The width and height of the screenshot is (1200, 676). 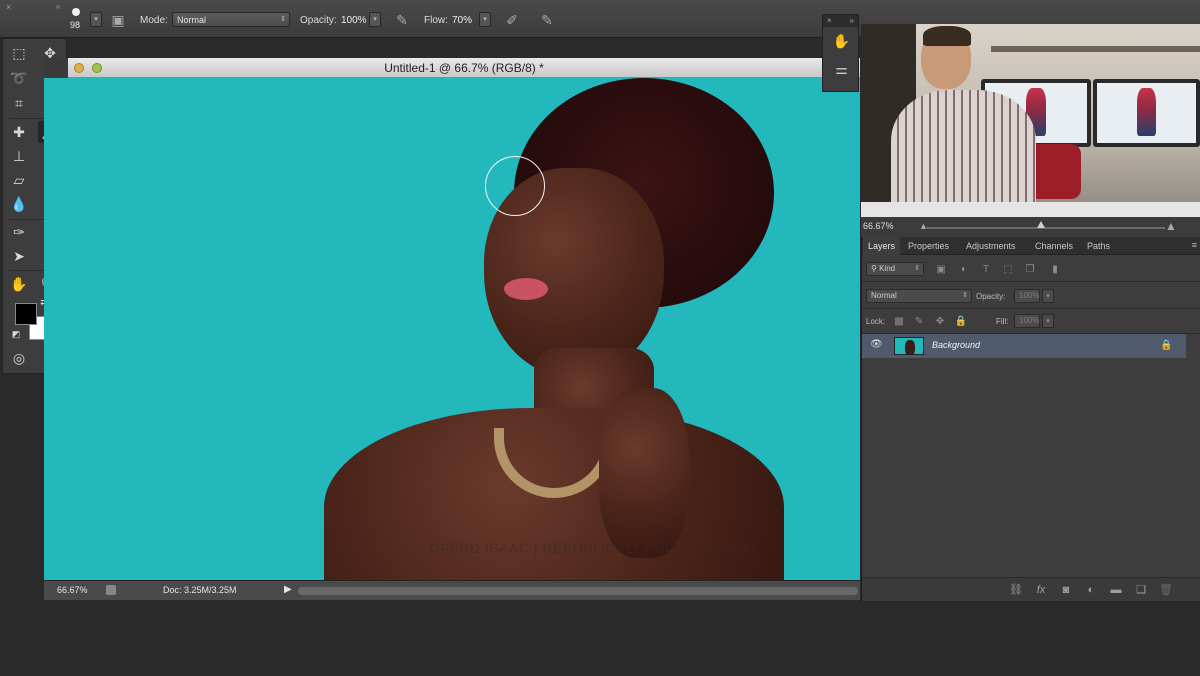 What do you see at coordinates (1027, 321) in the screenshot?
I see `fill-field: 100%` at bounding box center [1027, 321].